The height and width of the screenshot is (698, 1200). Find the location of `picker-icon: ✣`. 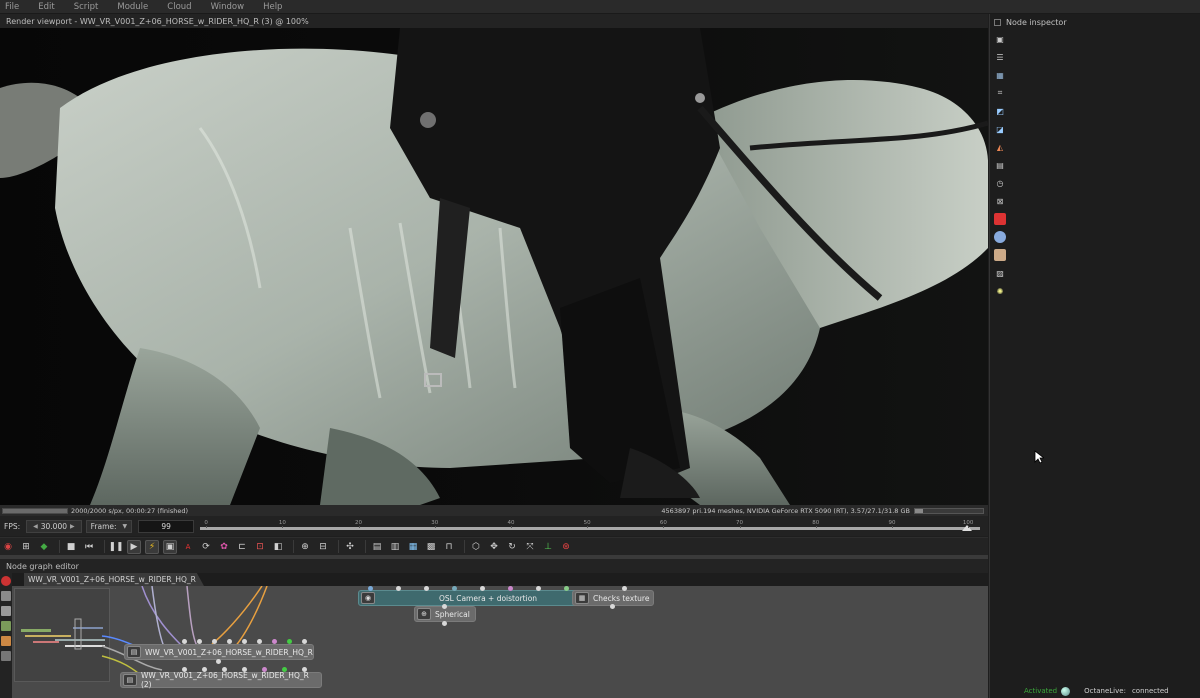

picker-icon: ✣ is located at coordinates (350, 547).